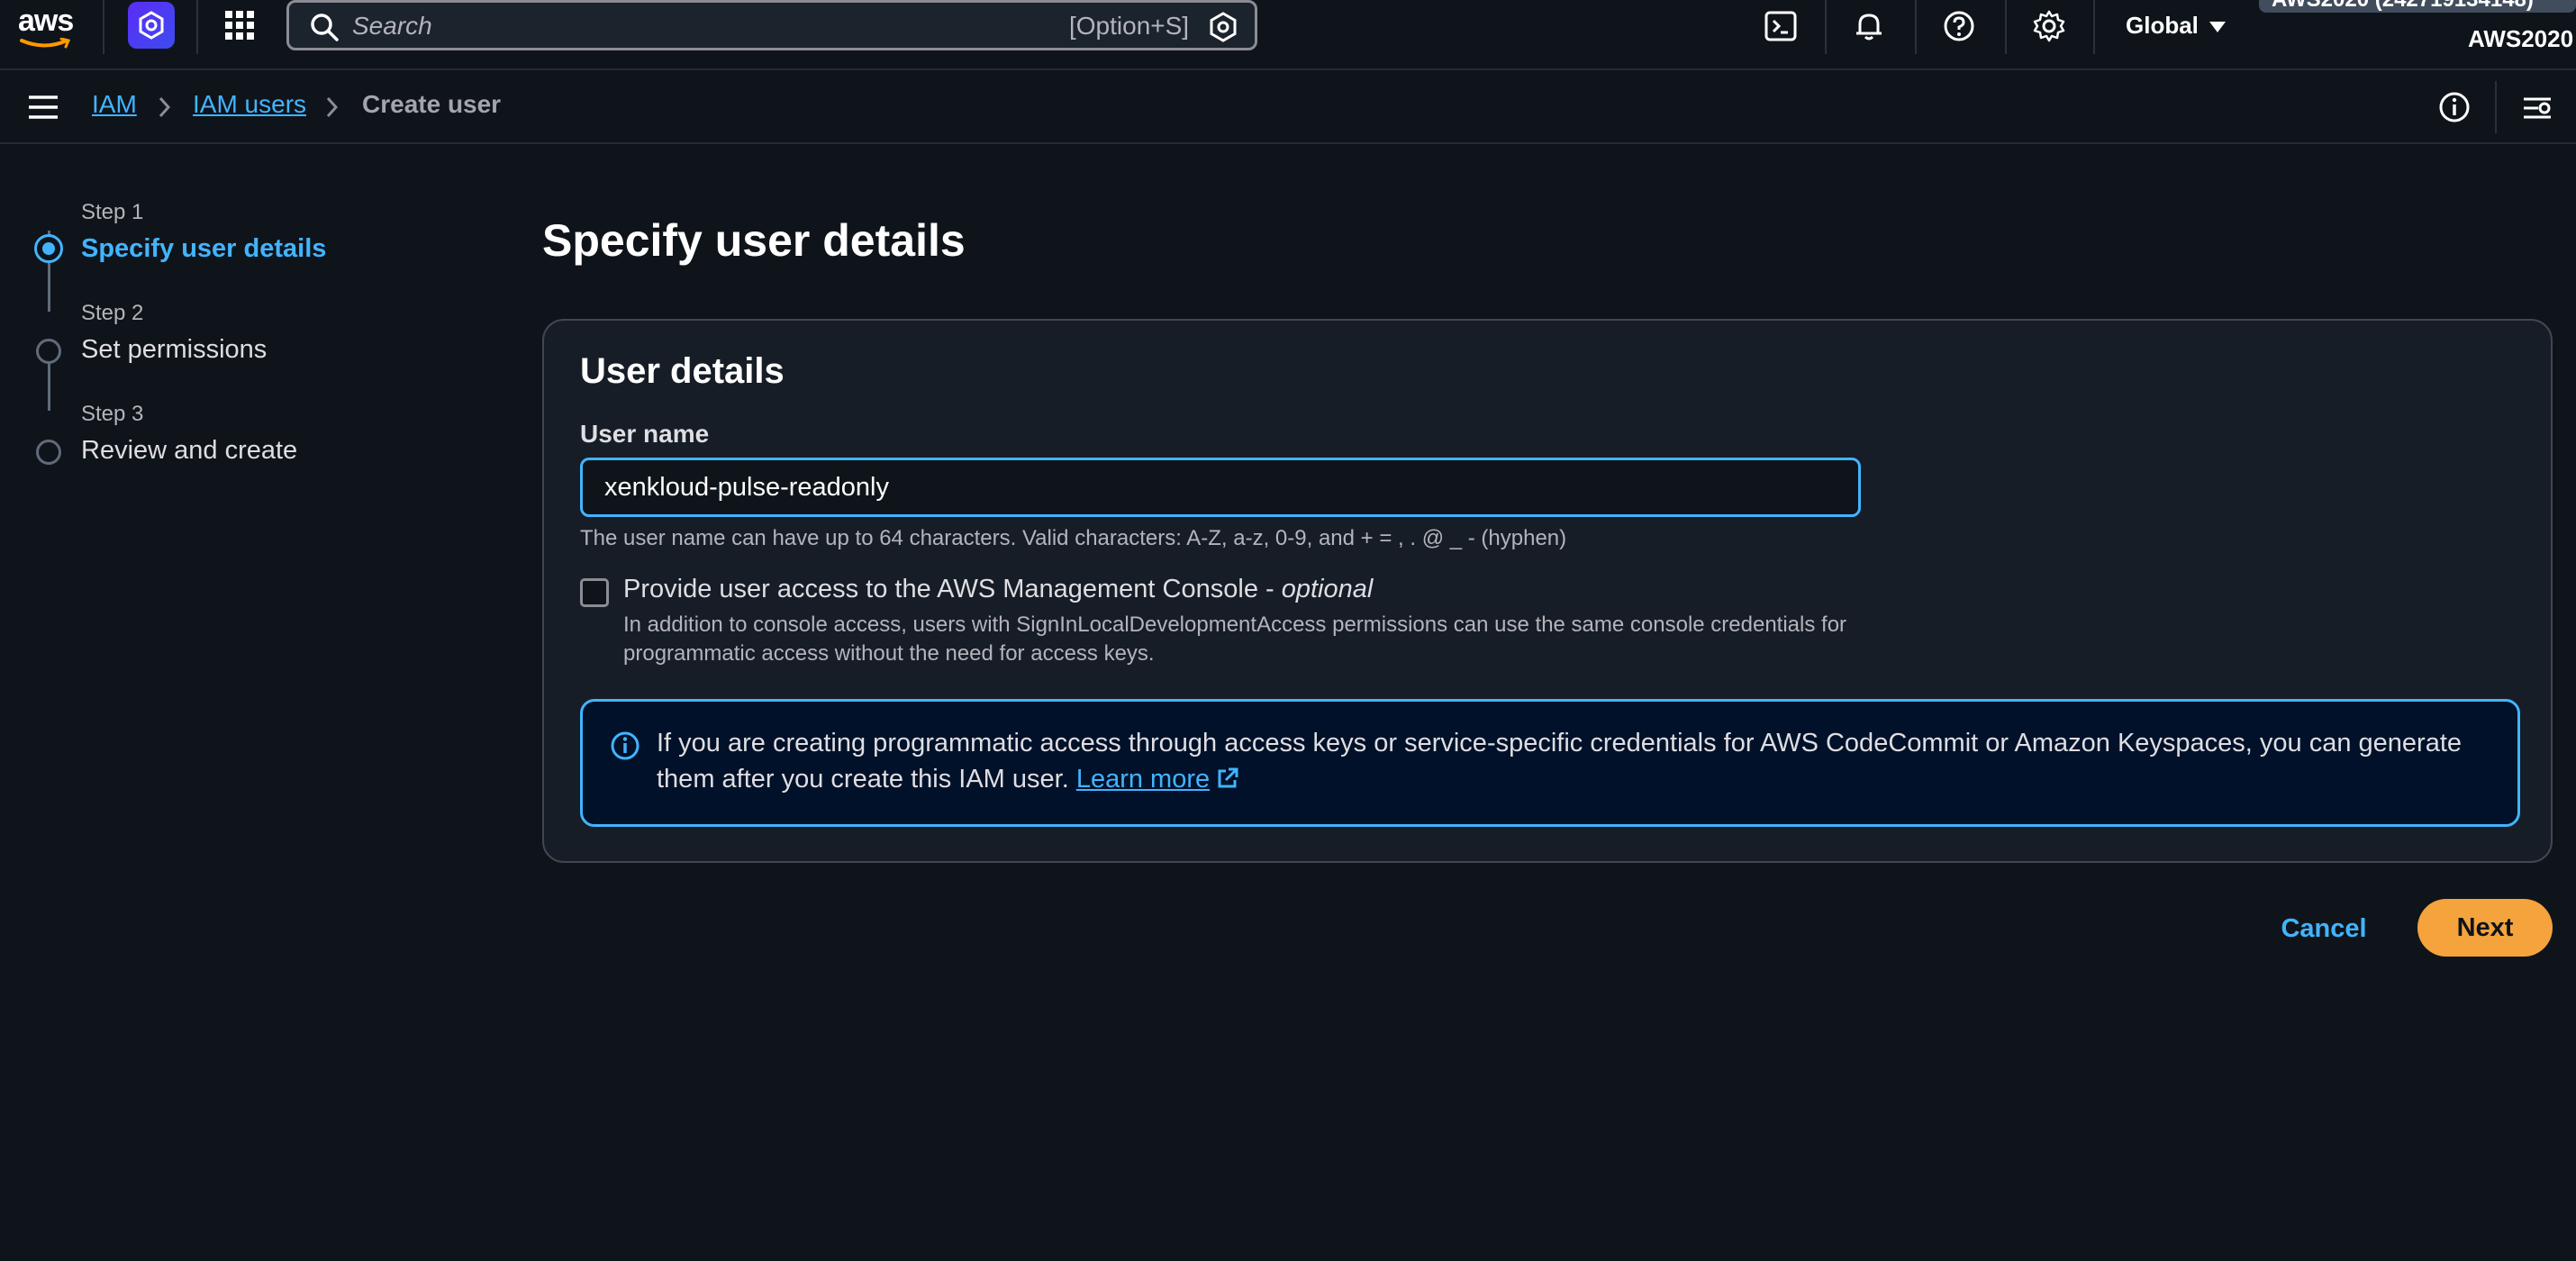 The image size is (2576, 1261). I want to click on search-icon, so click(325, 27).